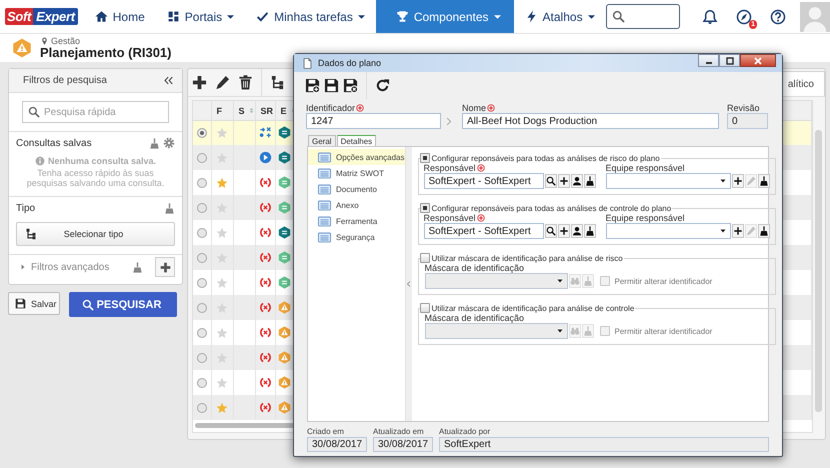 This screenshot has height=468, width=830. I want to click on maximize-button, so click(729, 60).